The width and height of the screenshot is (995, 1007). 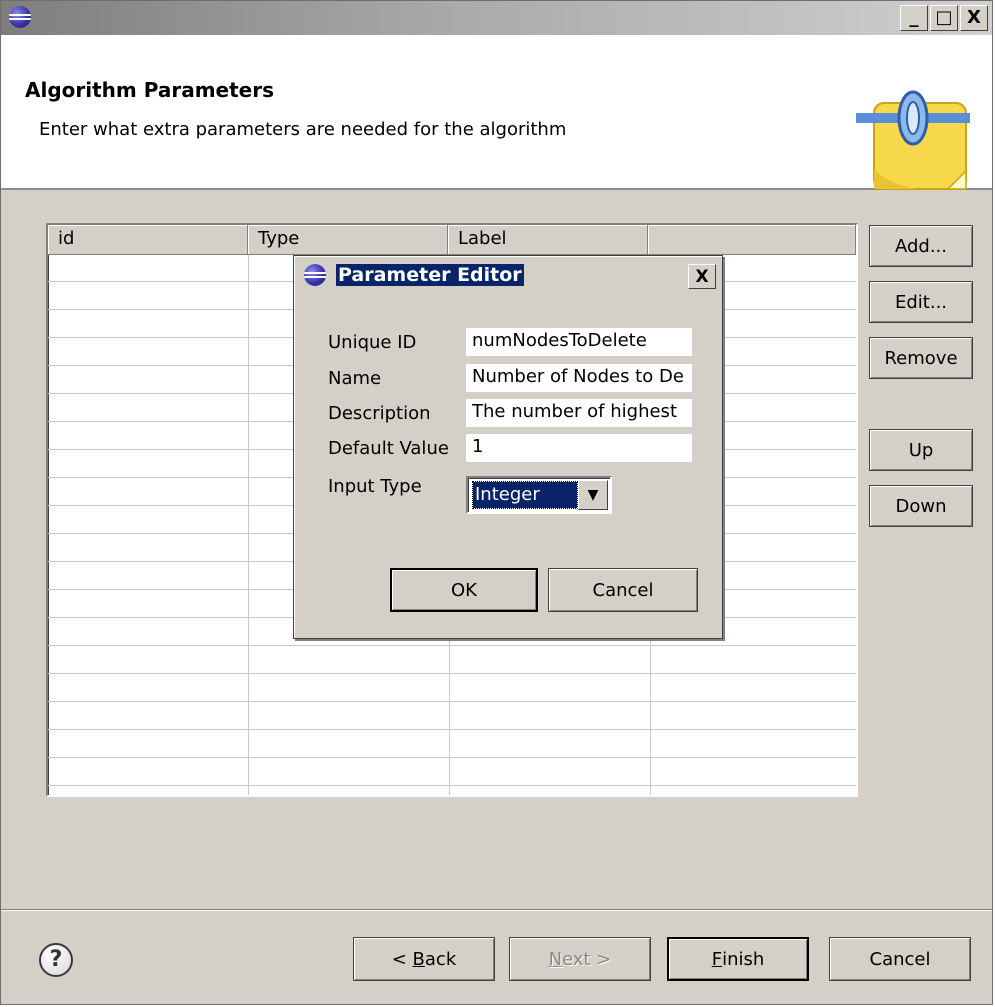 What do you see at coordinates (375, 486) in the screenshot?
I see `input-type-label: Input Type` at bounding box center [375, 486].